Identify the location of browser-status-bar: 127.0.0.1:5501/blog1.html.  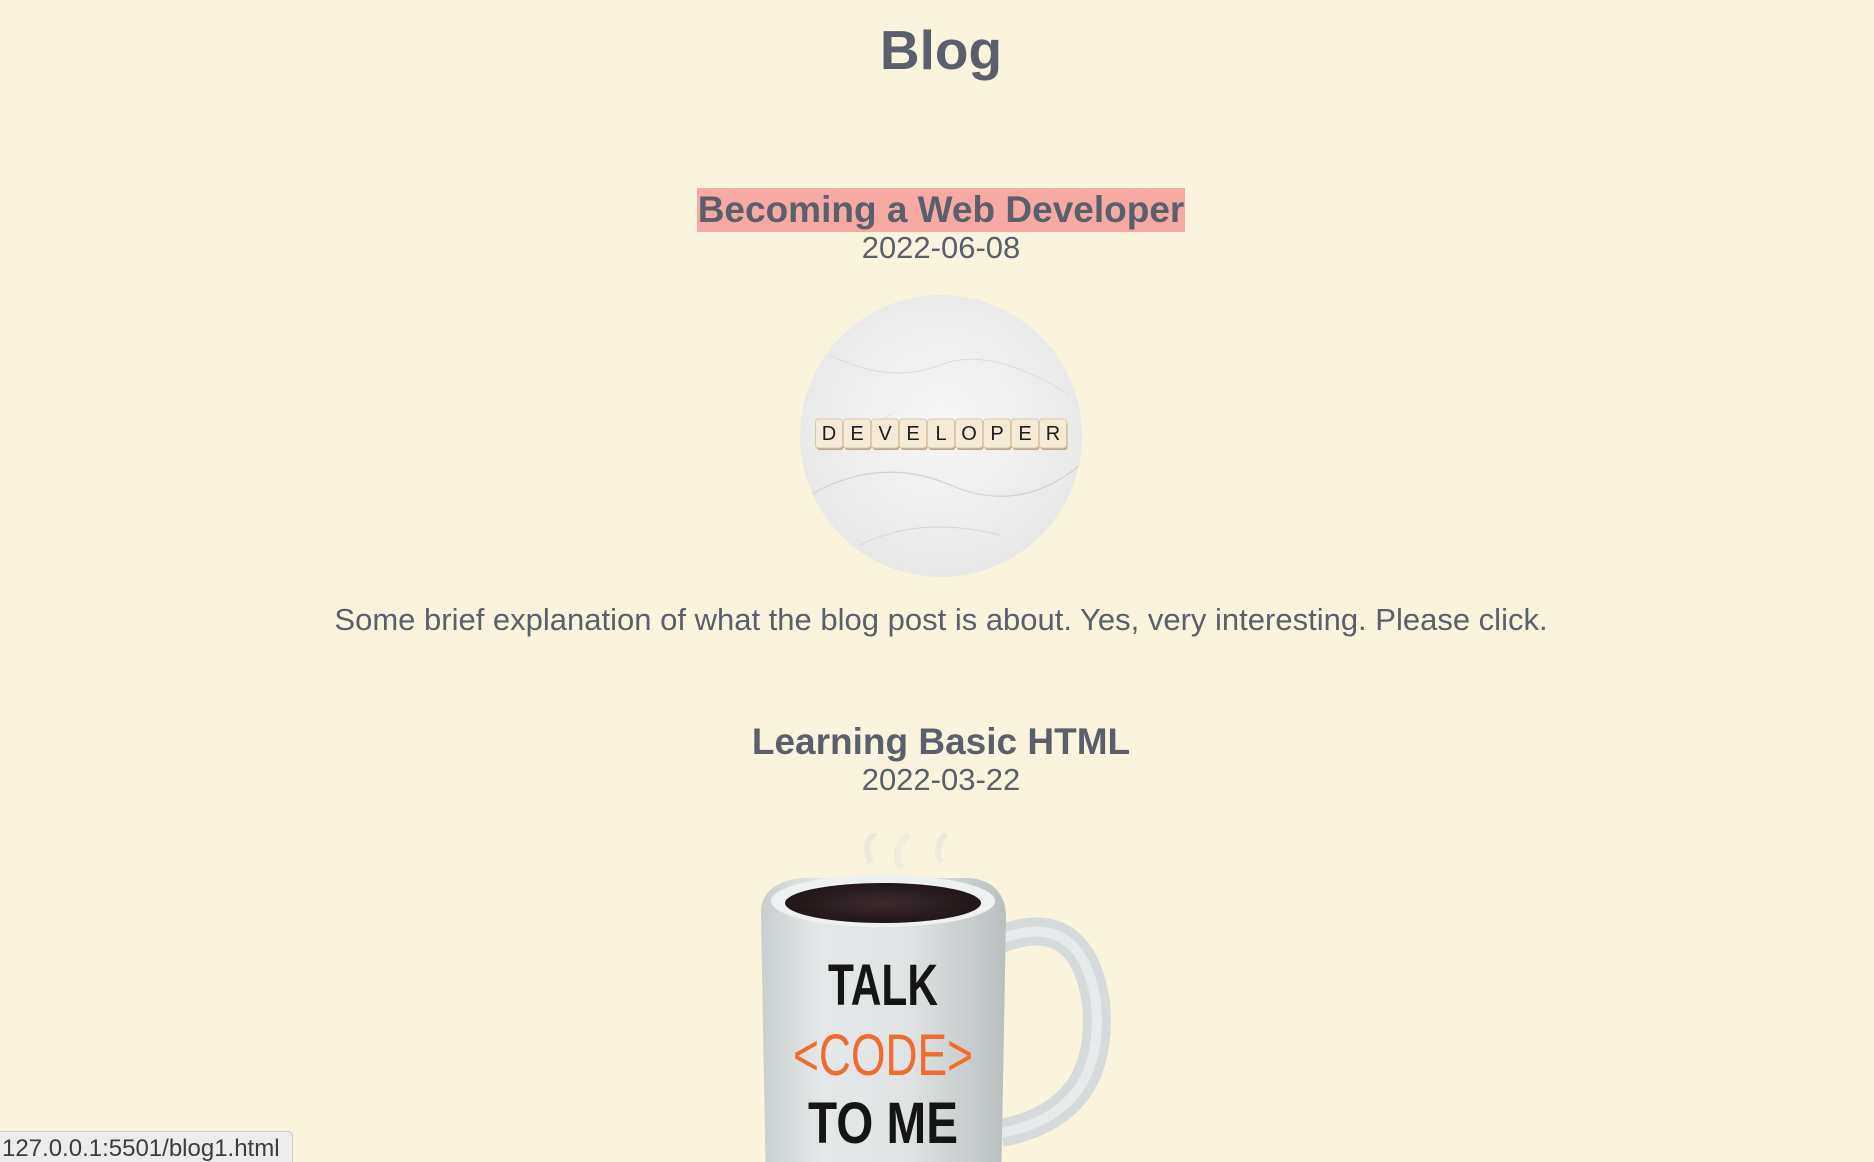
(146, 1146).